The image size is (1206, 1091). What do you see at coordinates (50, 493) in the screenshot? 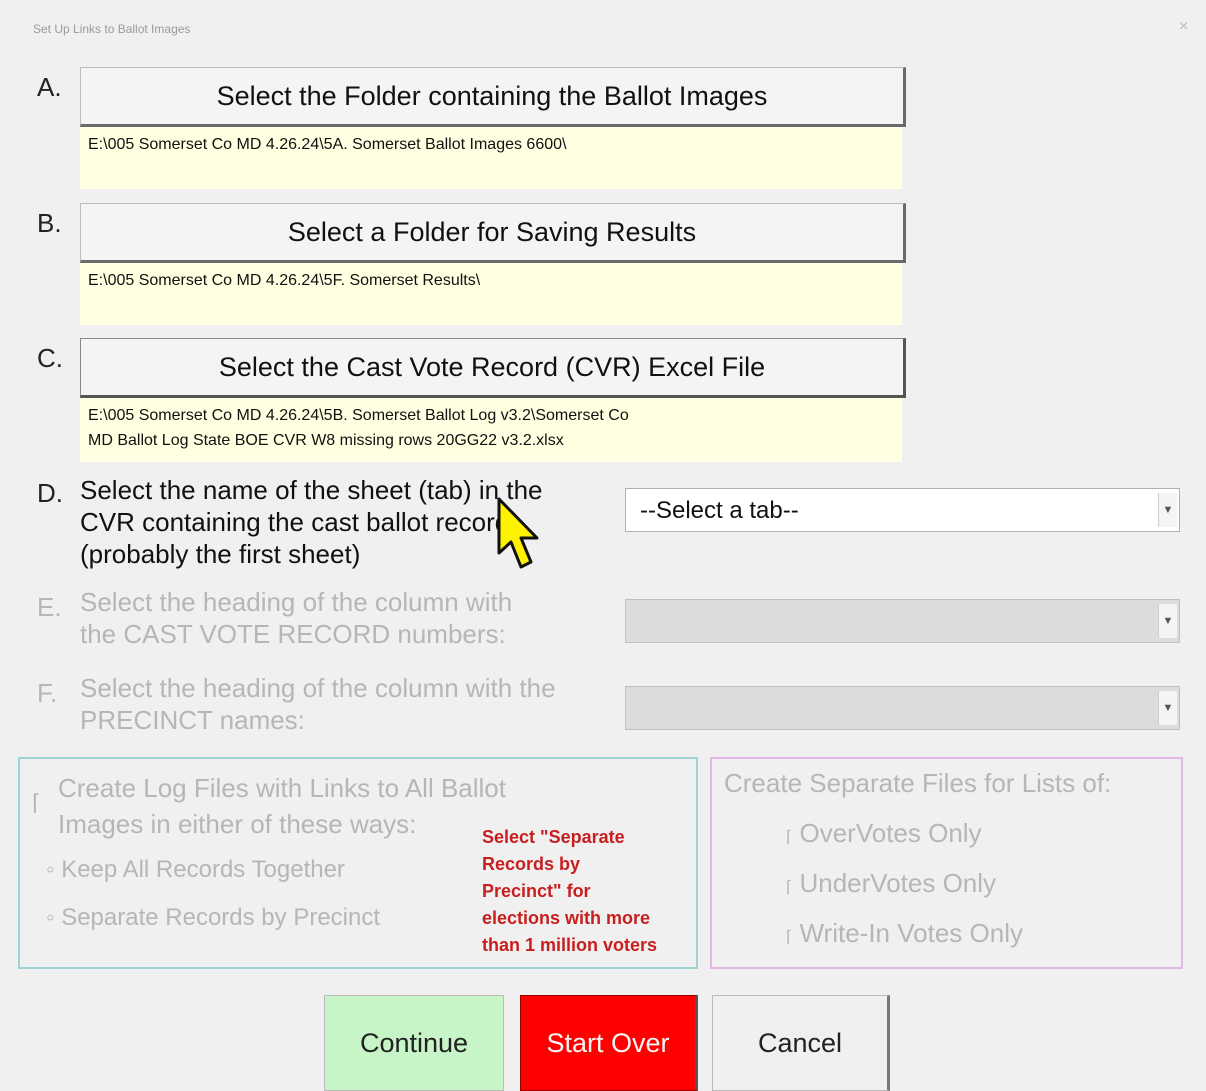
I see `step-d-letter: D.` at bounding box center [50, 493].